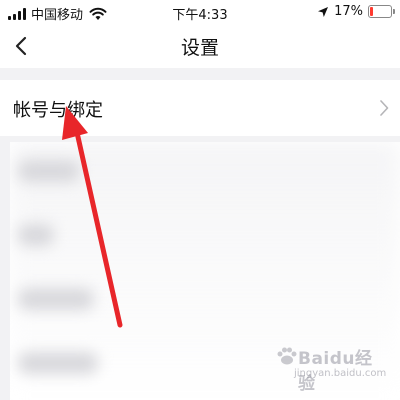 The image size is (400, 400). I want to click on watermark: Baidu经验 jingyan.baidu.com, so click(331, 368).